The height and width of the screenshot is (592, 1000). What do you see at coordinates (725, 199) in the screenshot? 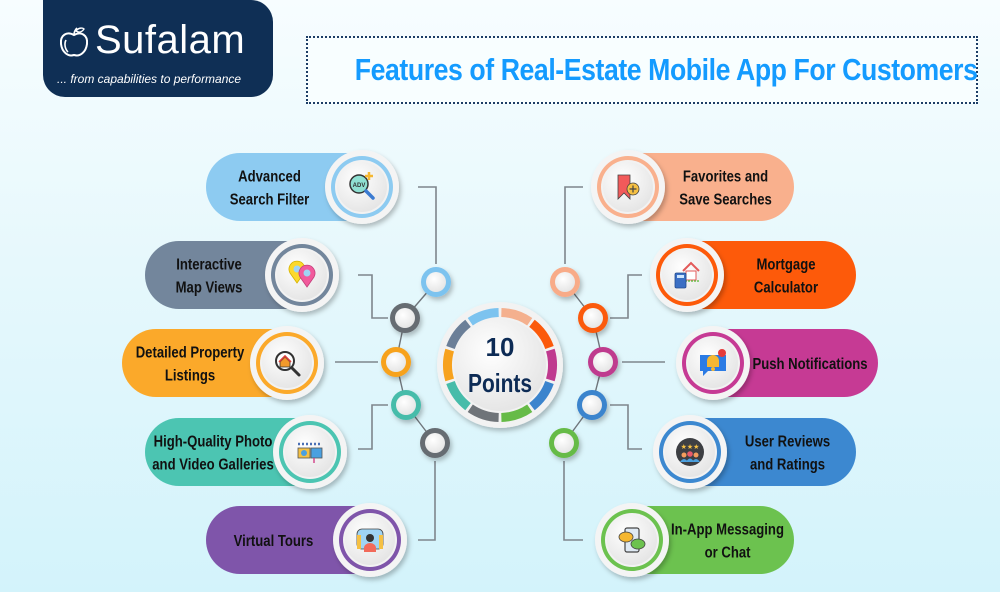
I see `feature-label: Save Searches` at bounding box center [725, 199].